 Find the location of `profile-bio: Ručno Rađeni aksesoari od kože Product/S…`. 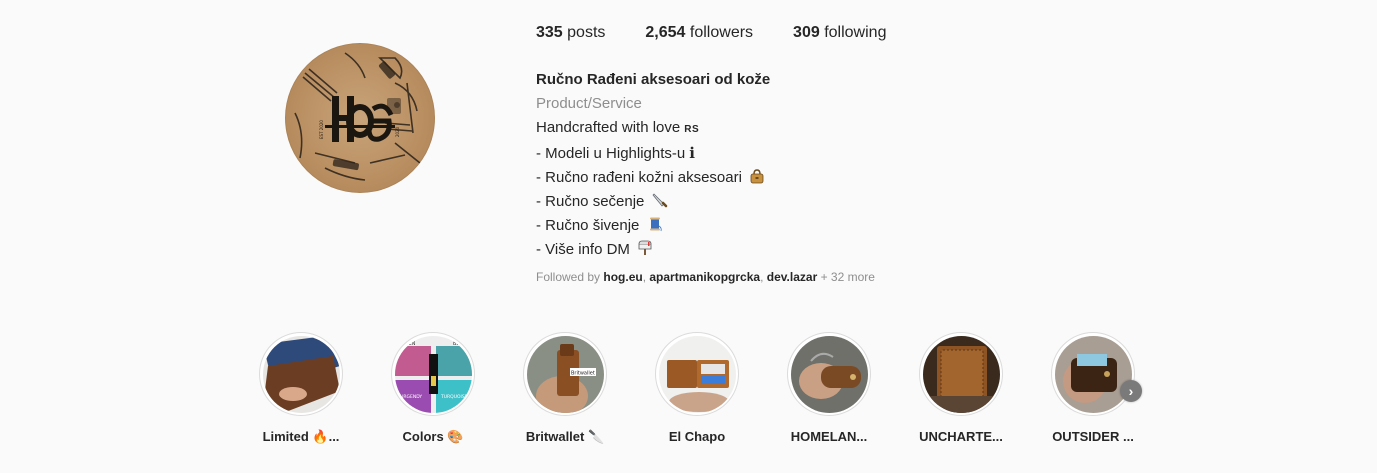

profile-bio: Ručno Rađeni aksesoari od kože Product/S… is located at coordinates (746, 165).